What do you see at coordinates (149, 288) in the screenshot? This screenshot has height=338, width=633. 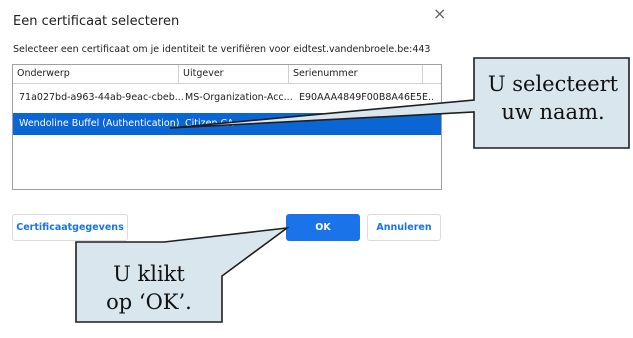 I see `callout-ok-text: U klikt op ‘OK’.` at bounding box center [149, 288].